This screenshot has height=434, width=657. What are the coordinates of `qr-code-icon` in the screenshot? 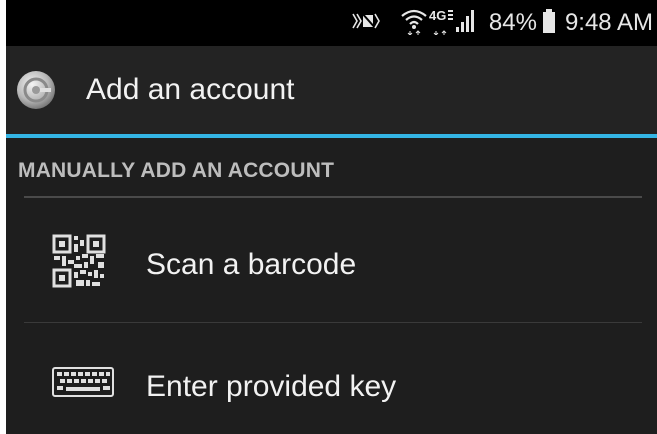 It's located at (79, 263).